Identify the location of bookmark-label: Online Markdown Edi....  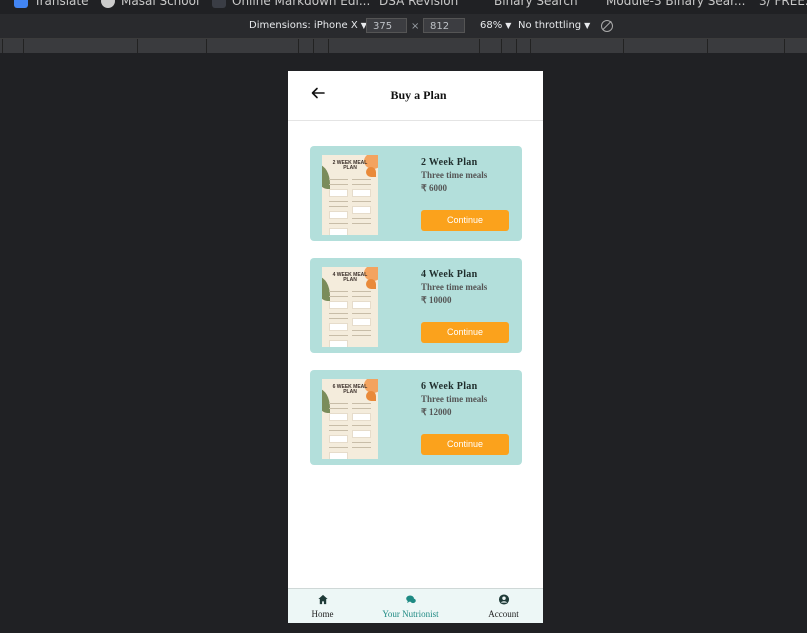
(301, 4).